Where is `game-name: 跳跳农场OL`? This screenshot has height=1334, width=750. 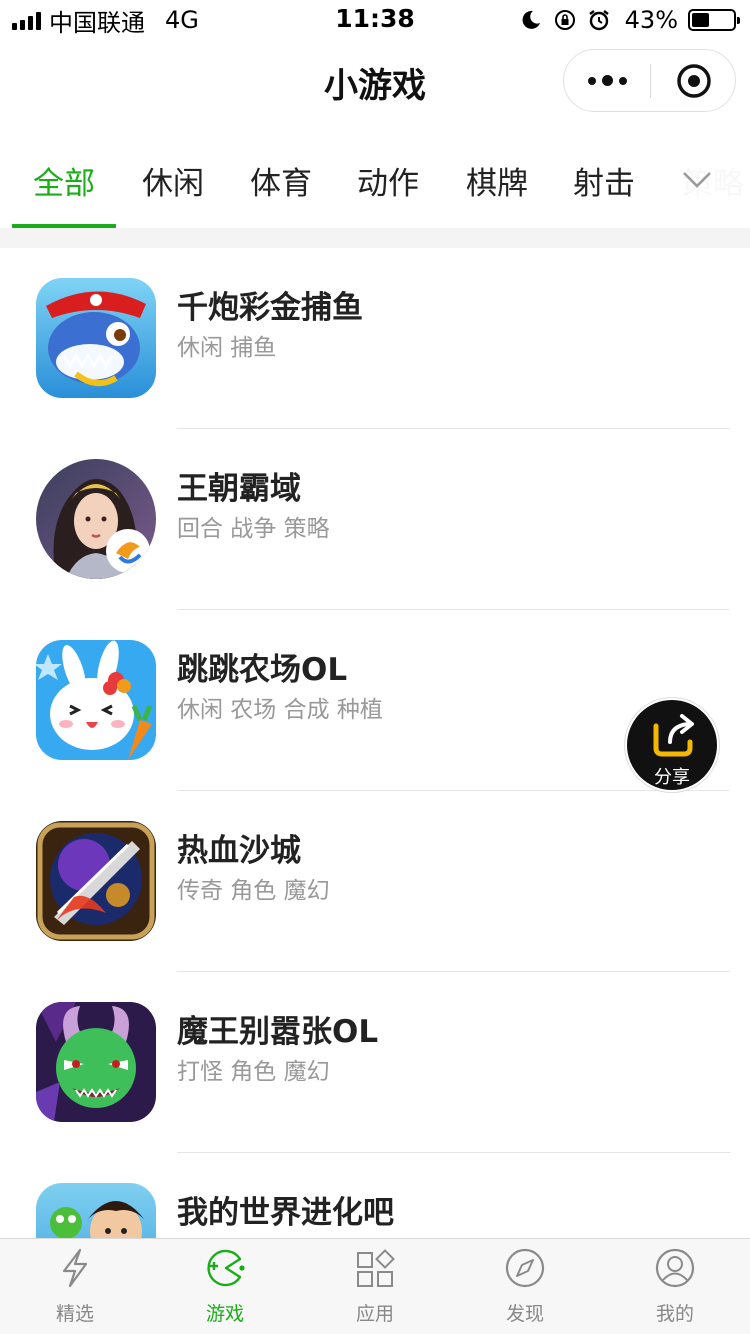 game-name: 跳跳农场OL is located at coordinates (262, 670).